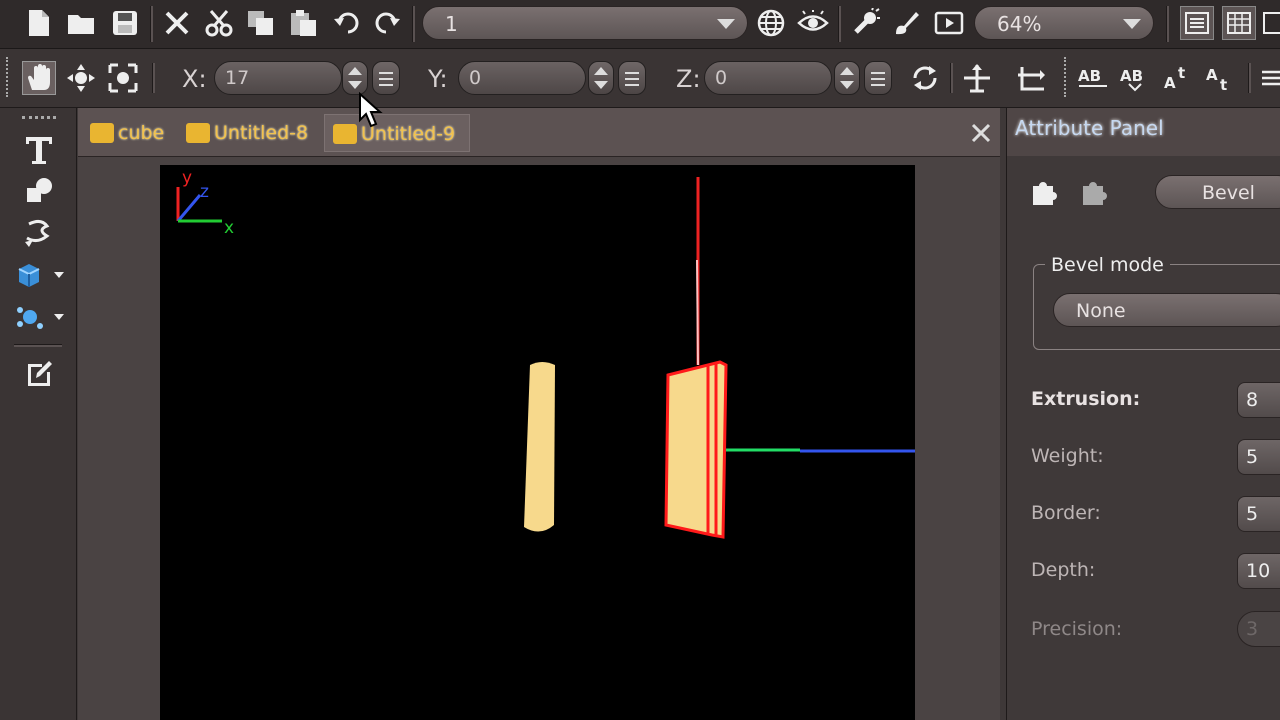 This screenshot has width=1280, height=720. I want to click on y-position-value: 0, so click(475, 78).